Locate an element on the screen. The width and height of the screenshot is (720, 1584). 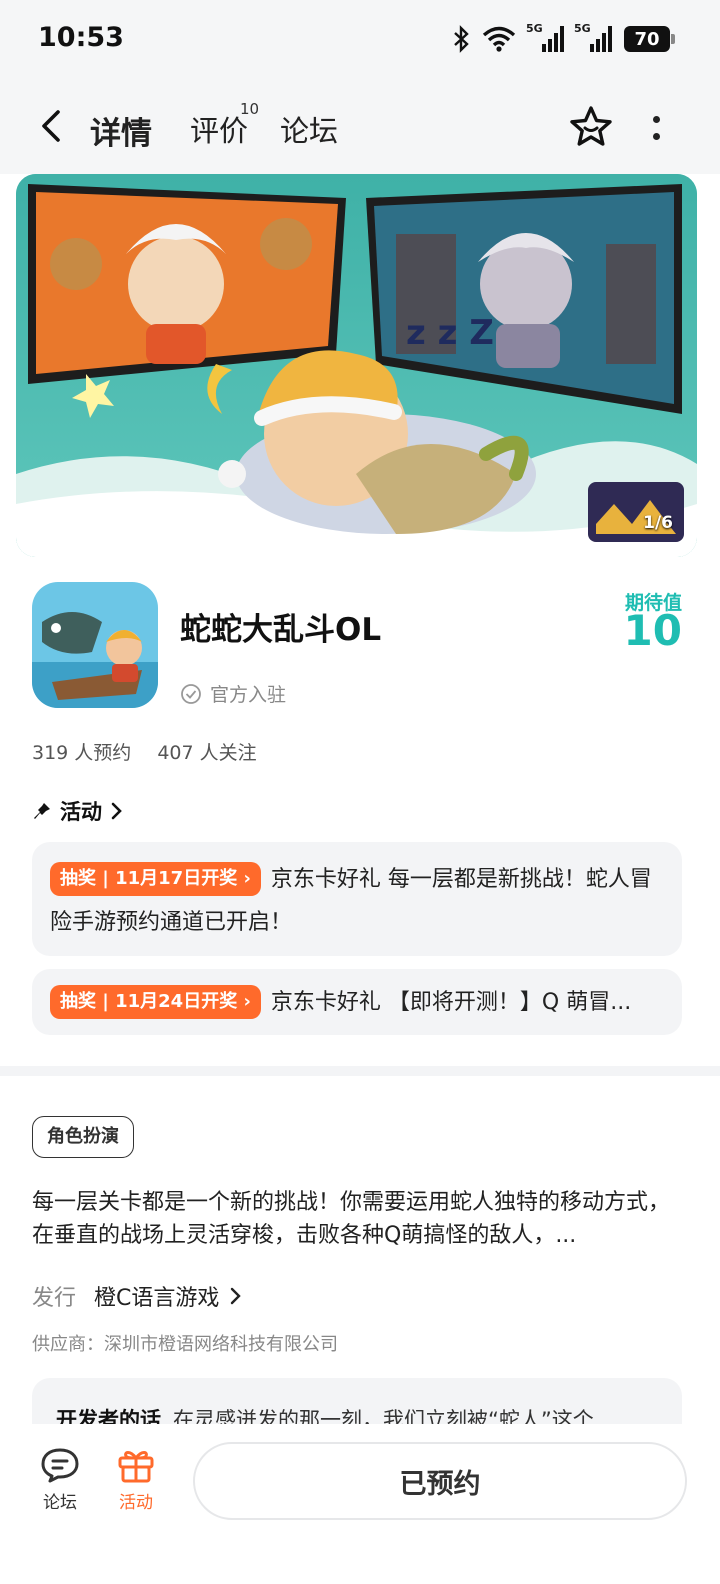
activity-button: 活动 is located at coordinates (136, 1479).